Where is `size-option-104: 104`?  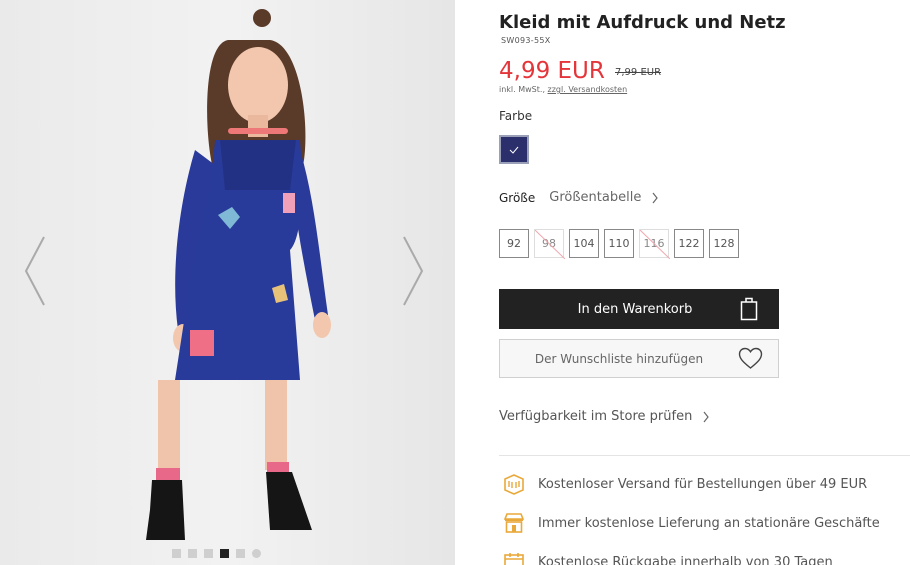 size-option-104: 104 is located at coordinates (584, 243).